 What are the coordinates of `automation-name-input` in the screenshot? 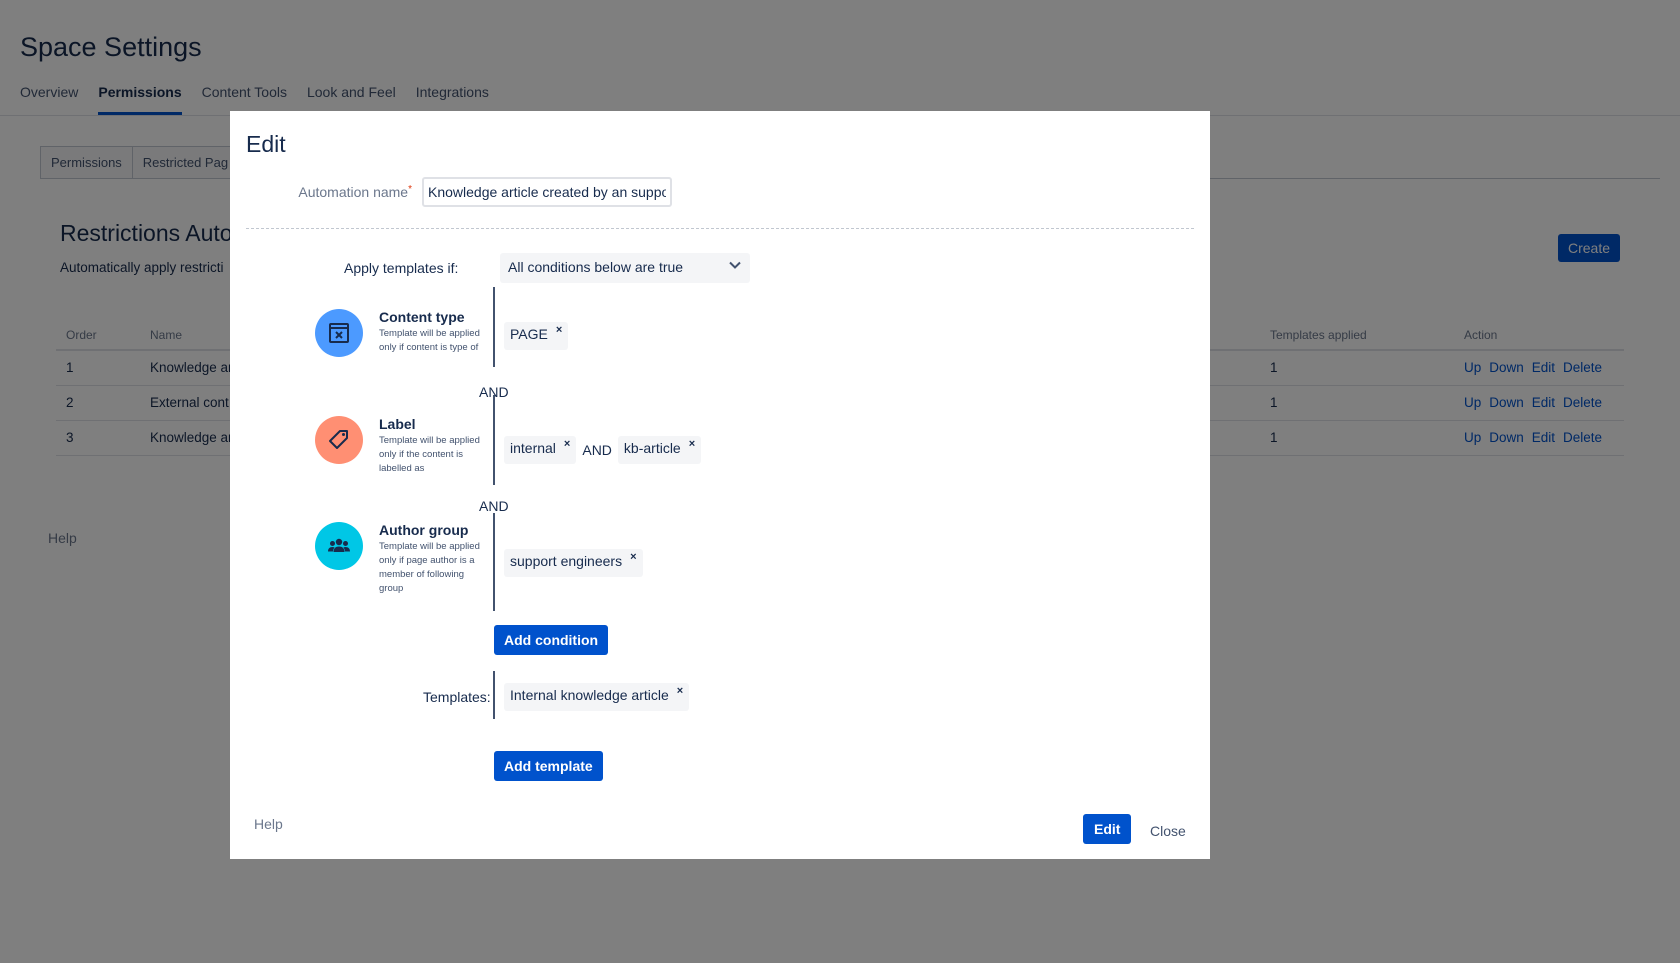 It's located at (547, 192).